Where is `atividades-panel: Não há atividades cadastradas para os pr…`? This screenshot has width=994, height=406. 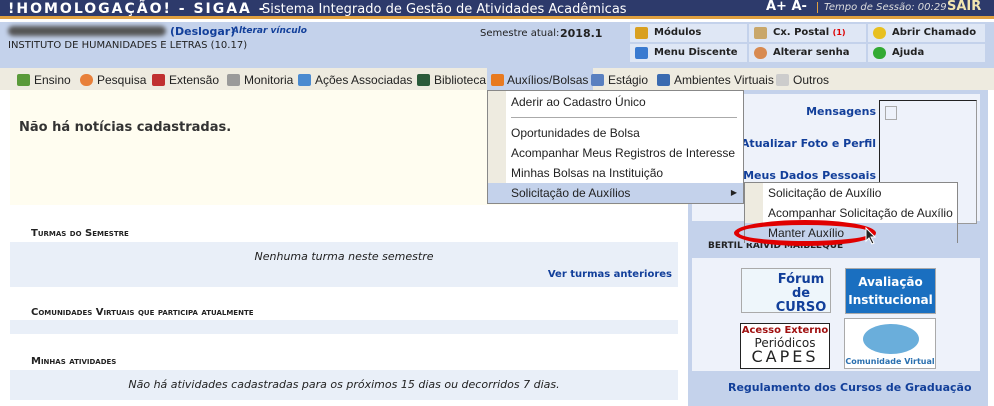 atividades-panel: Não há atividades cadastradas para os pr… is located at coordinates (344, 385).